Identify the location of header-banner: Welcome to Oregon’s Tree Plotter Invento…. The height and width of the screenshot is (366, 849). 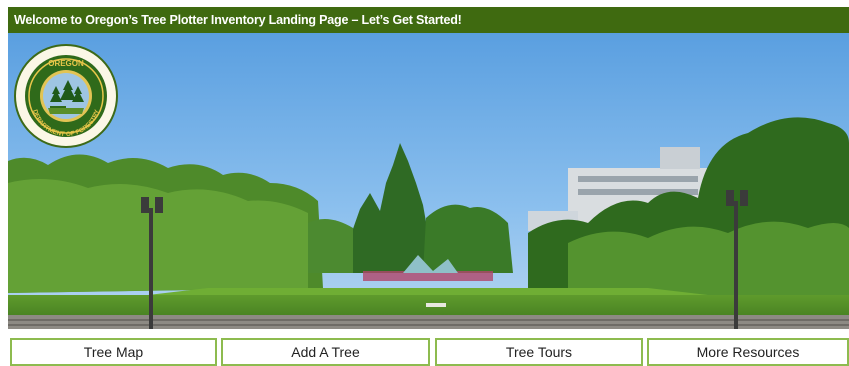
(428, 20).